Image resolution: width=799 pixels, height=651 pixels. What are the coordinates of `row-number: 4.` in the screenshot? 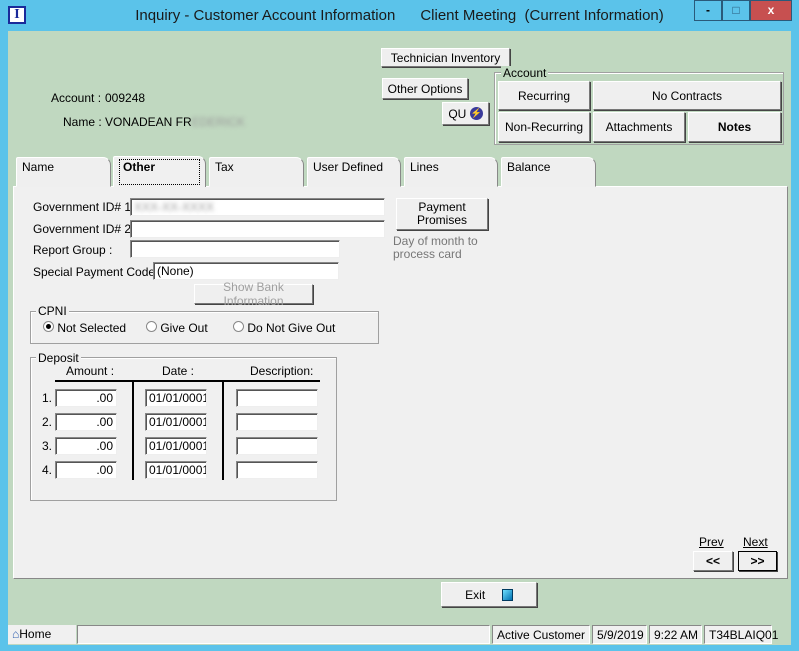 It's located at (47, 470).